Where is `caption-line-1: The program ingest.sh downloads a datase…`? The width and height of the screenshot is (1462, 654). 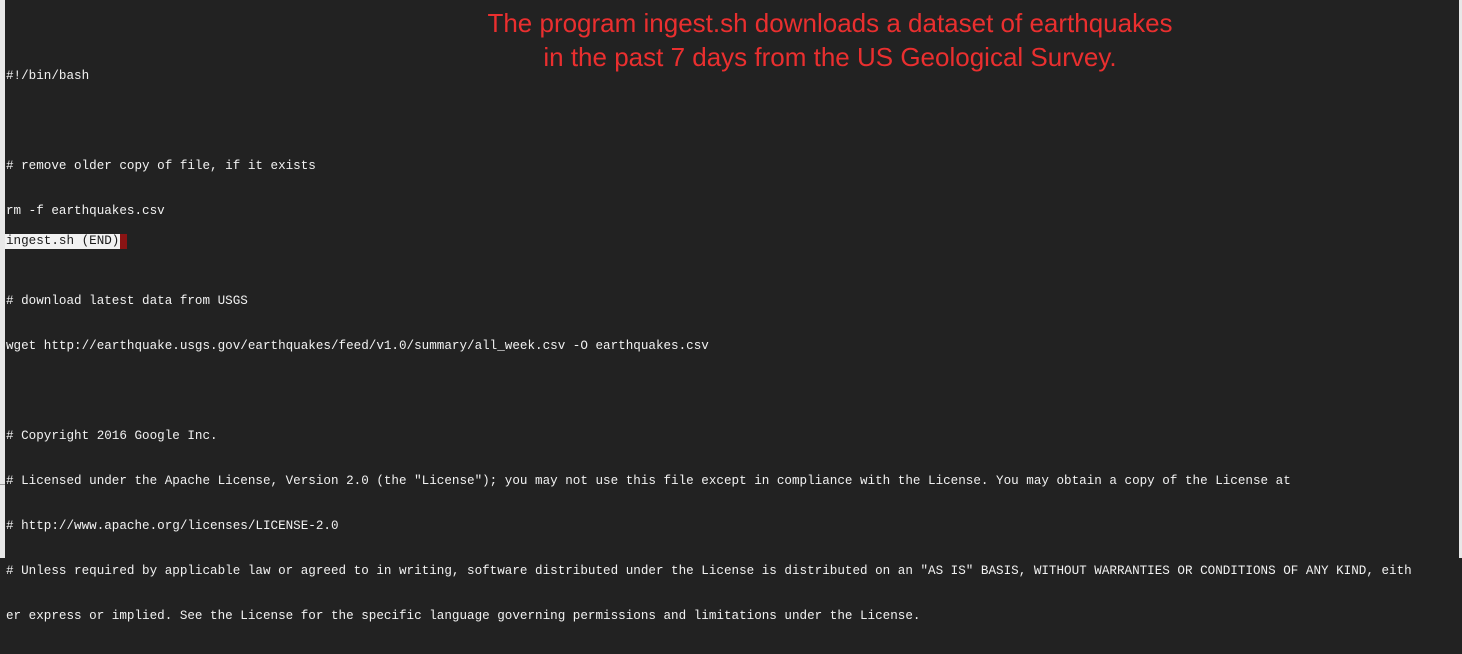 caption-line-1: The program ingest.sh downloads a datase… is located at coordinates (830, 23).